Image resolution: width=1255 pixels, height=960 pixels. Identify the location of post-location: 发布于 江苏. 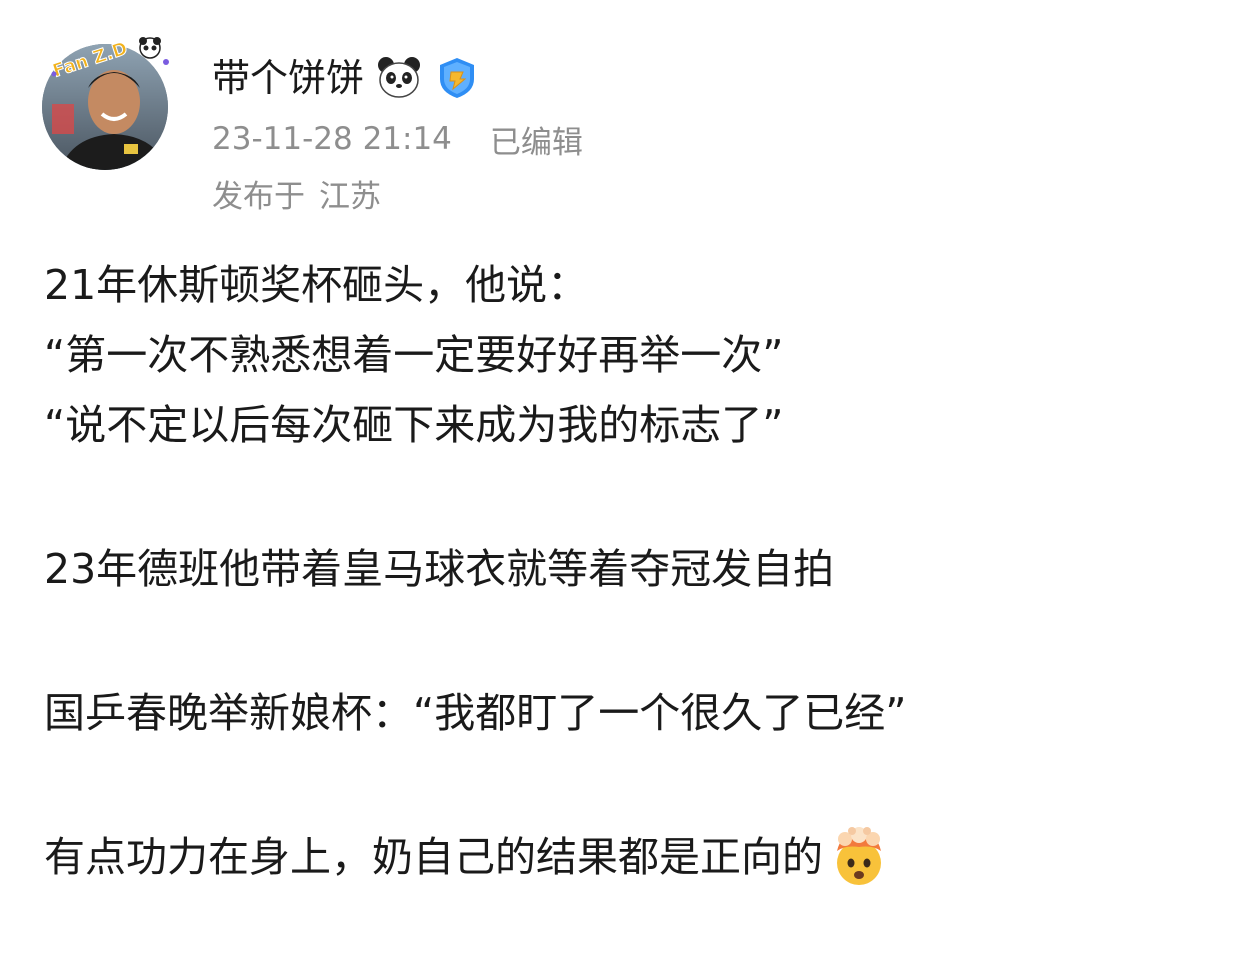
(296, 193).